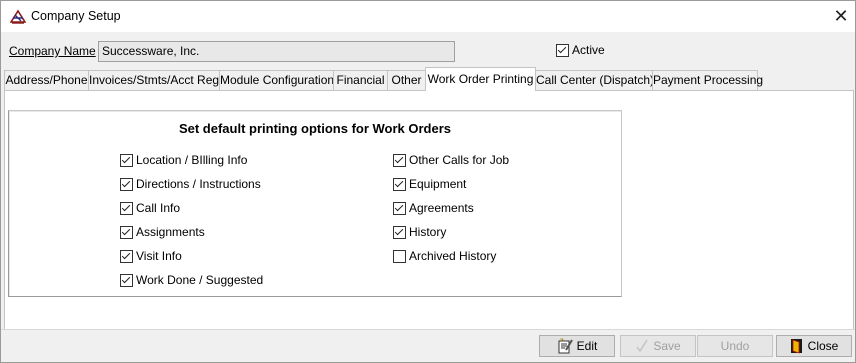 This screenshot has width=856, height=363. I want to click on window-title: Company Setup, so click(76, 16).